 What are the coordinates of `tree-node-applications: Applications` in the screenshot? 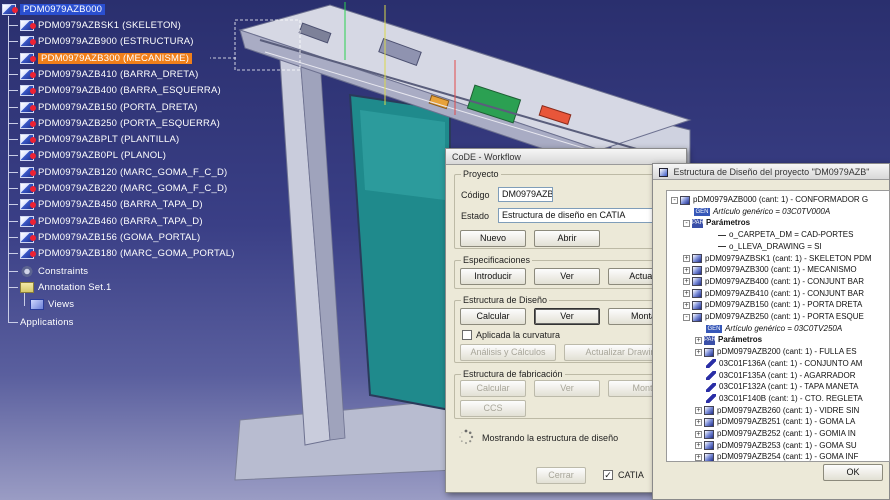 It's located at (41, 322).